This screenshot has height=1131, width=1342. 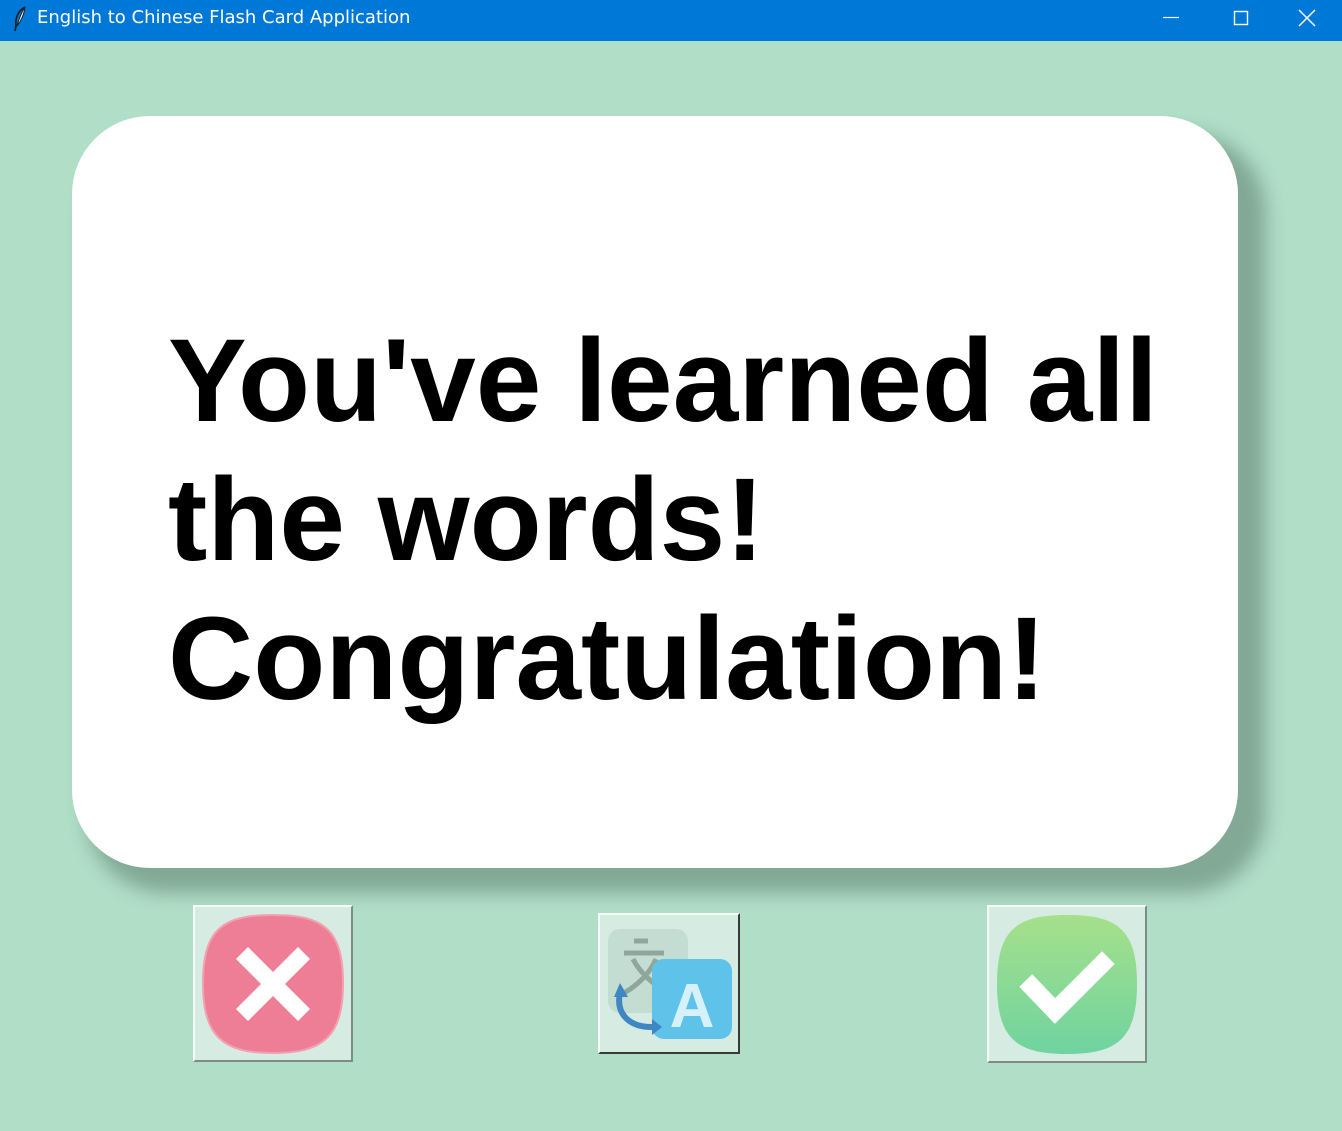 I want to click on translate-icon: A, so click(x=670, y=985).